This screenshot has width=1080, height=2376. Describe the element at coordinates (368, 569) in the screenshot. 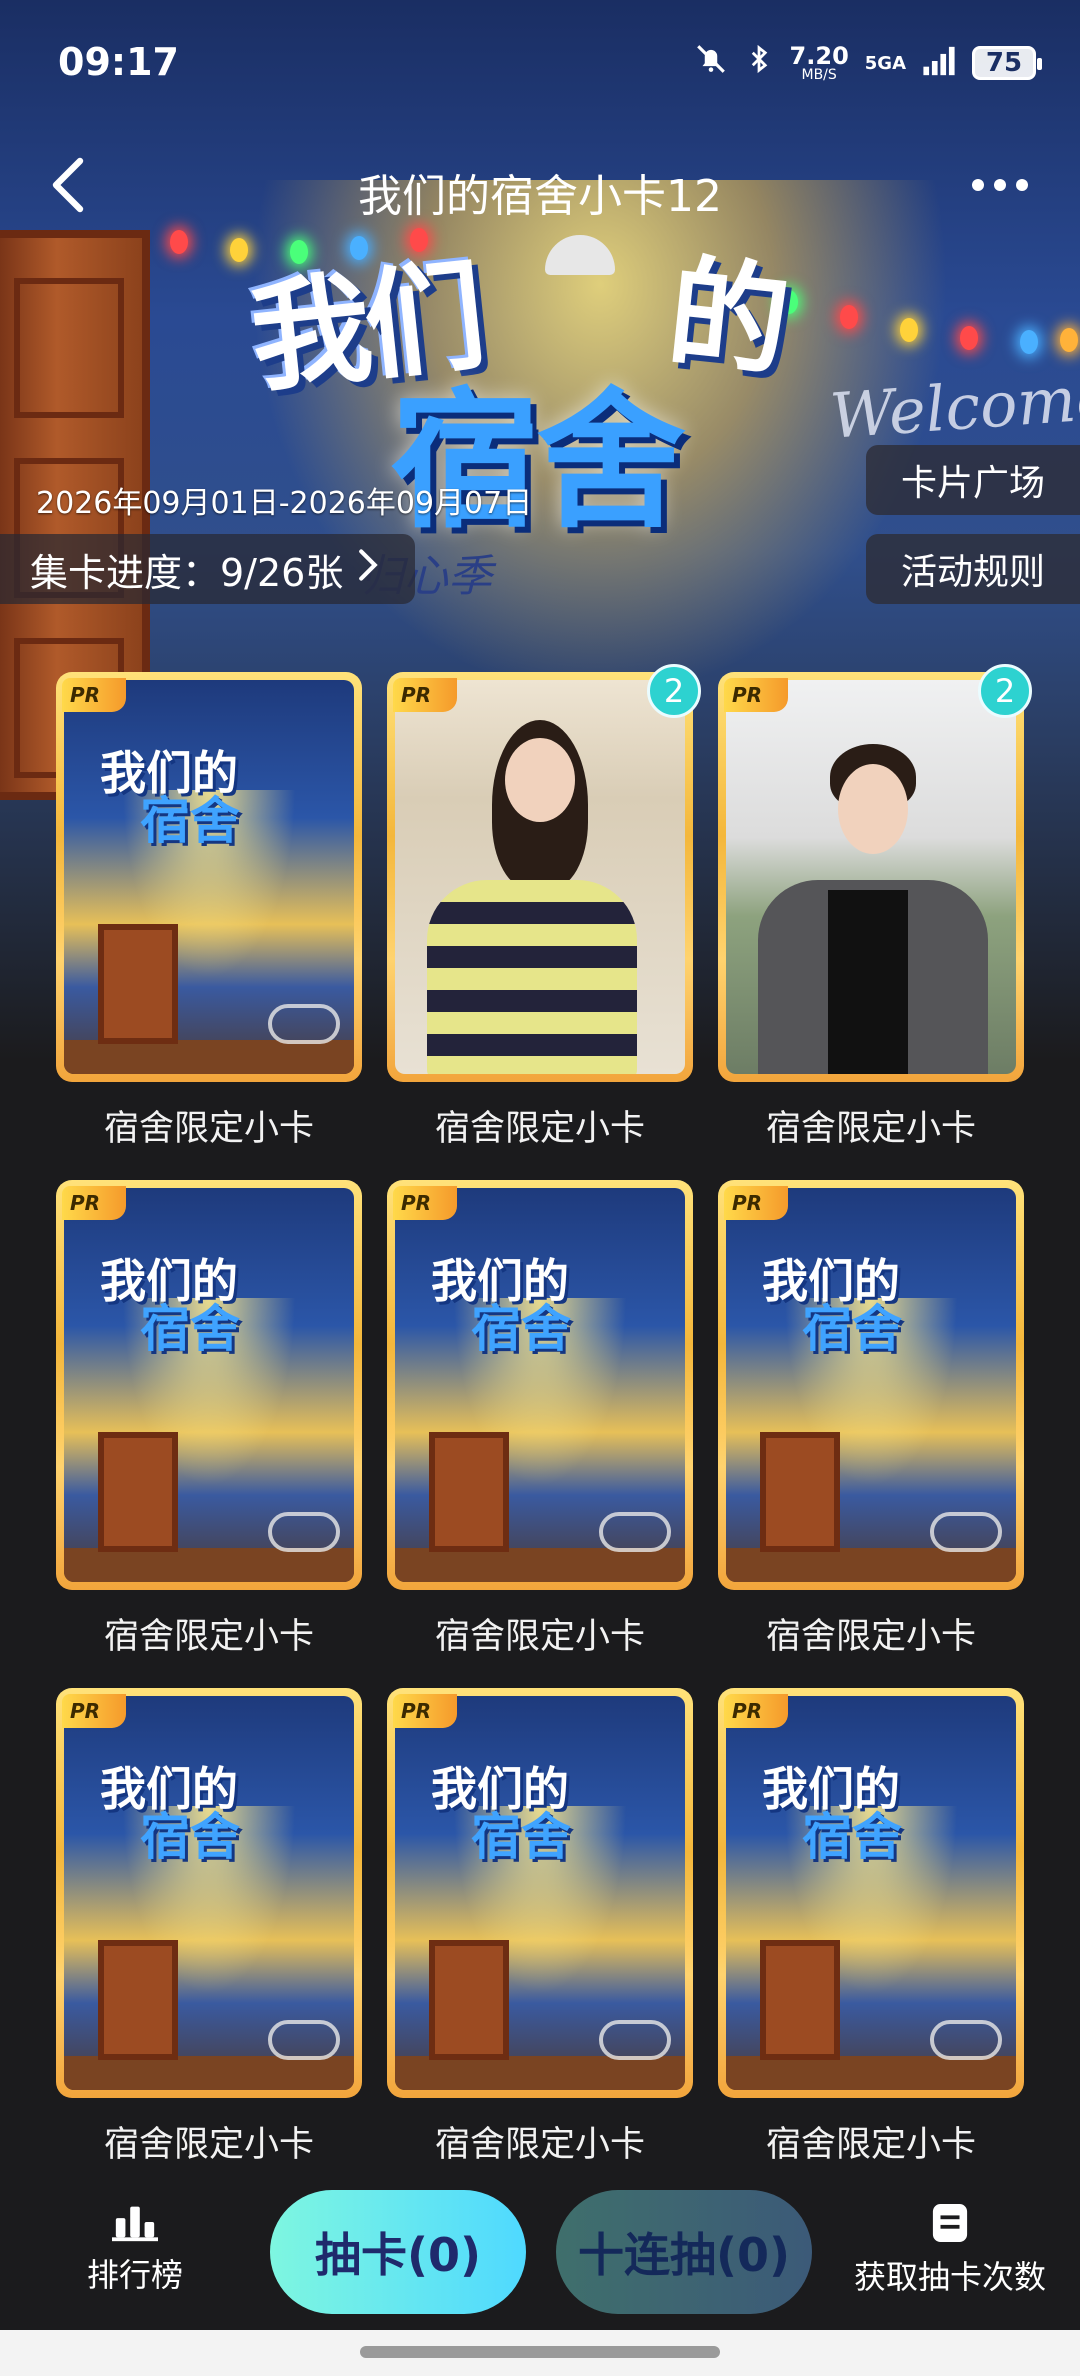

I see `chevron-right-icon` at that location.